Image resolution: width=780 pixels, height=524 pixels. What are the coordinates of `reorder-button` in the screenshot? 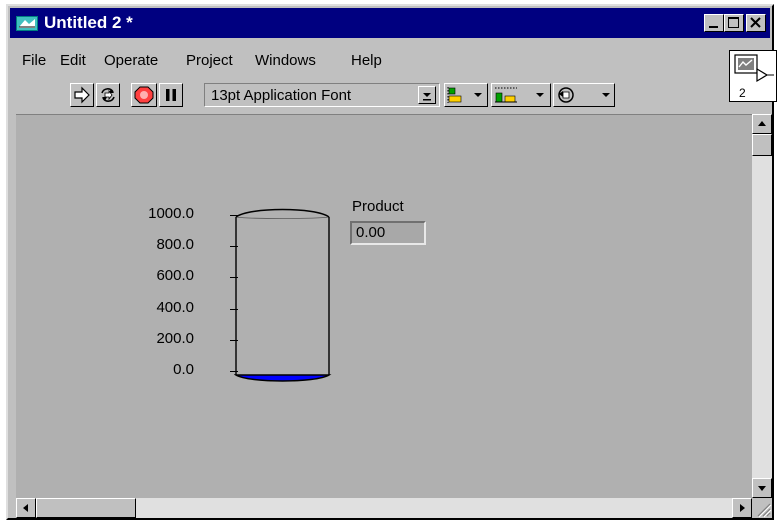 It's located at (584, 95).